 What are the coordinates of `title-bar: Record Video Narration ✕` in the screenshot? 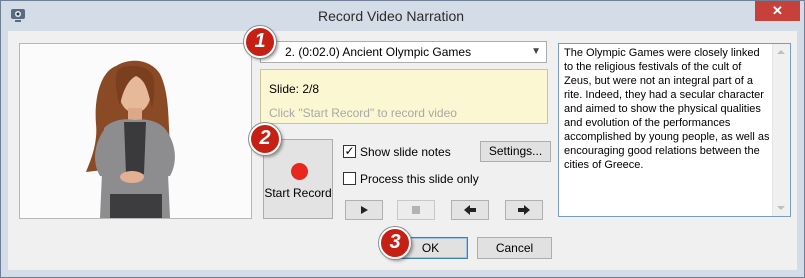 It's located at (402, 16).